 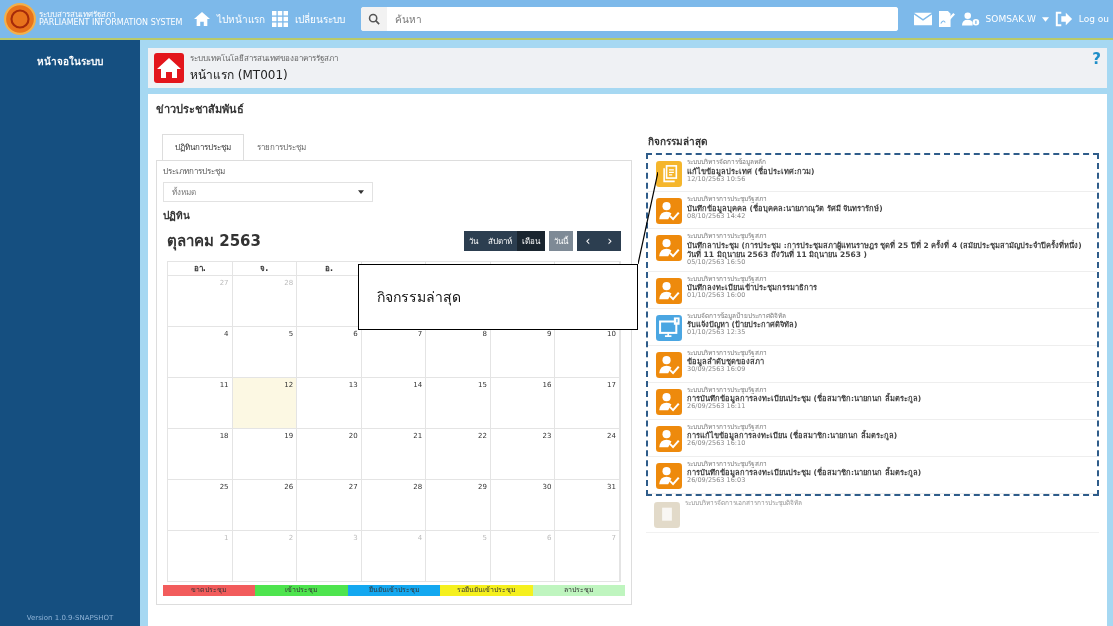 I want to click on search-field: ค้นหา, so click(x=629, y=19).